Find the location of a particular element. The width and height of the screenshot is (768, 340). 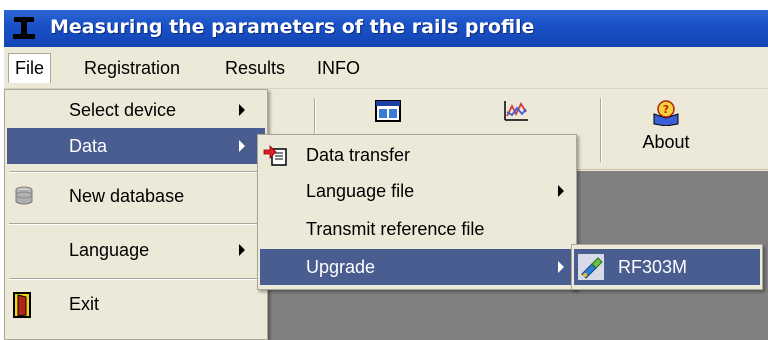

toolbar-separator is located at coordinates (601, 130).